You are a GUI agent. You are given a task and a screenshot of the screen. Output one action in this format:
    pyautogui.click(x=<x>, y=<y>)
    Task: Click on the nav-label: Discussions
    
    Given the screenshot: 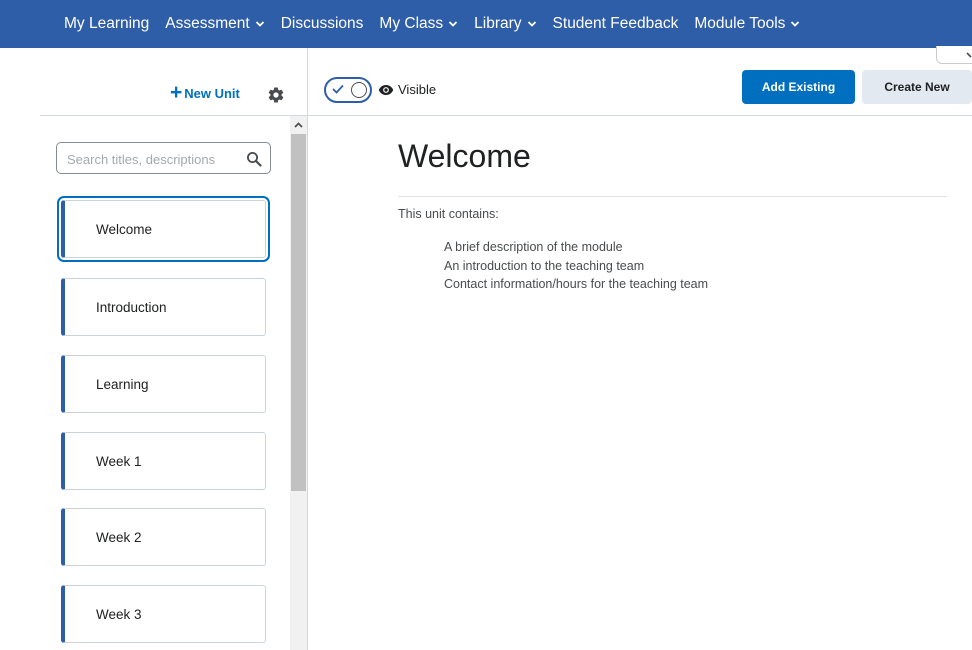 What is the action you would take?
    pyautogui.click(x=322, y=23)
    